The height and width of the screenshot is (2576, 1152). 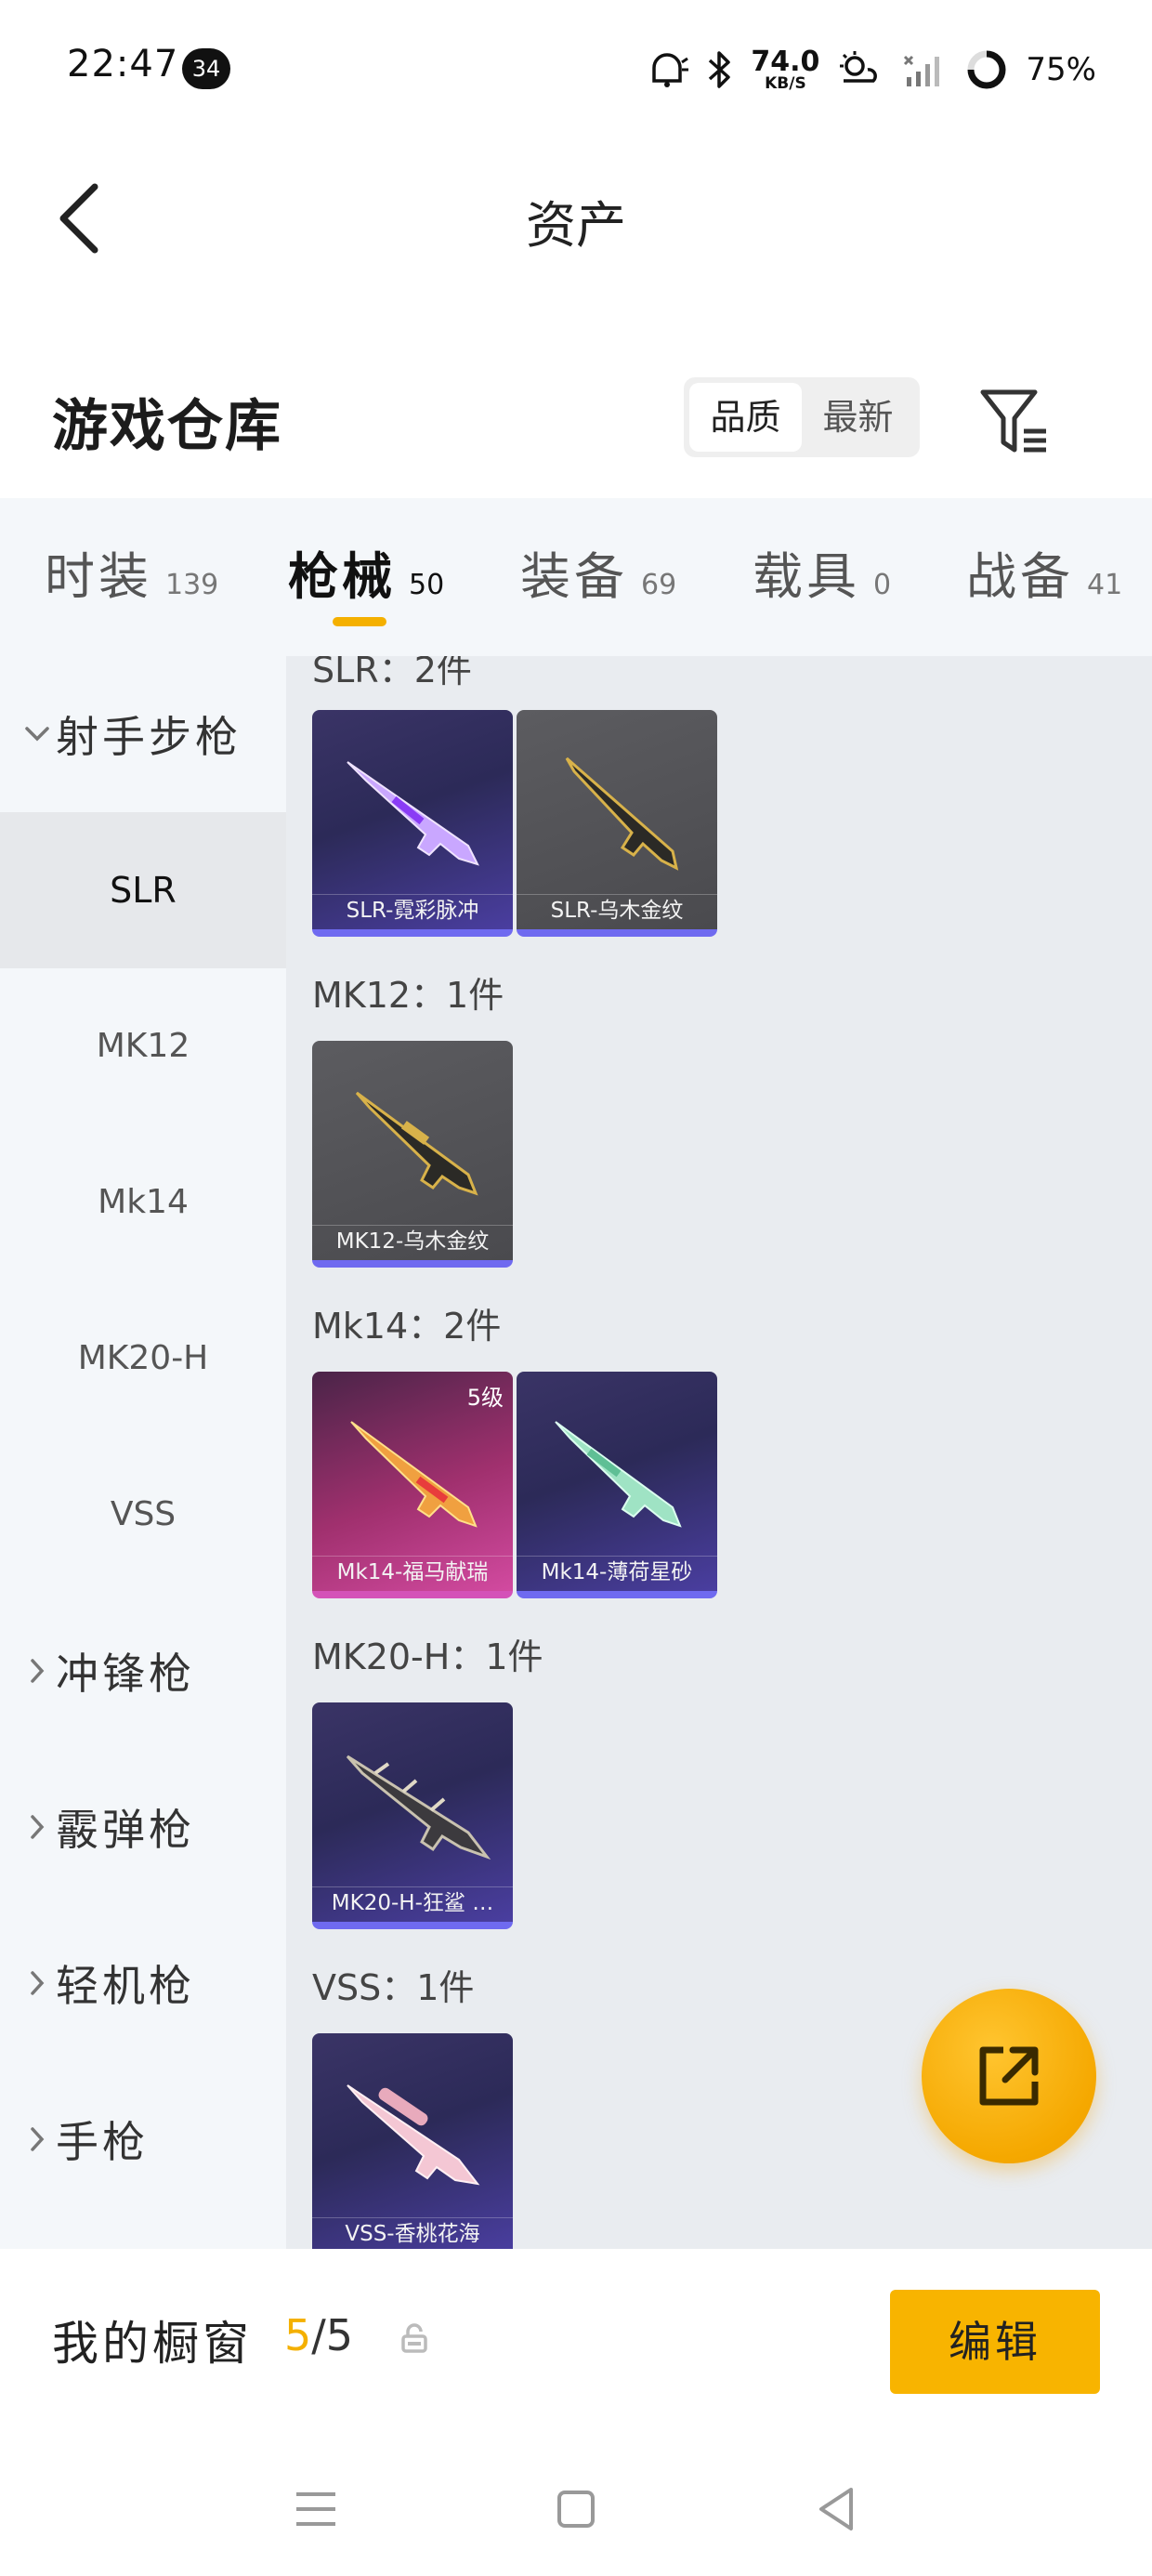 What do you see at coordinates (576, 413) in the screenshot?
I see `warehouse-row: 游戏仓库 品质 最新` at bounding box center [576, 413].